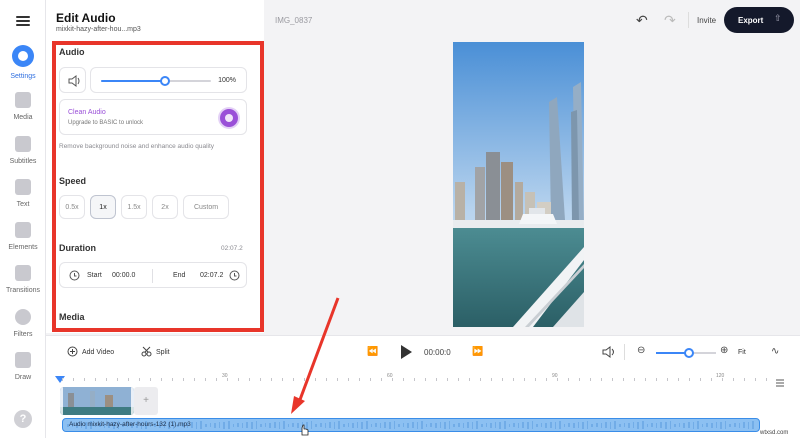 The height and width of the screenshot is (438, 800). I want to click on mouse-cursor-icon, so click(305, 430).